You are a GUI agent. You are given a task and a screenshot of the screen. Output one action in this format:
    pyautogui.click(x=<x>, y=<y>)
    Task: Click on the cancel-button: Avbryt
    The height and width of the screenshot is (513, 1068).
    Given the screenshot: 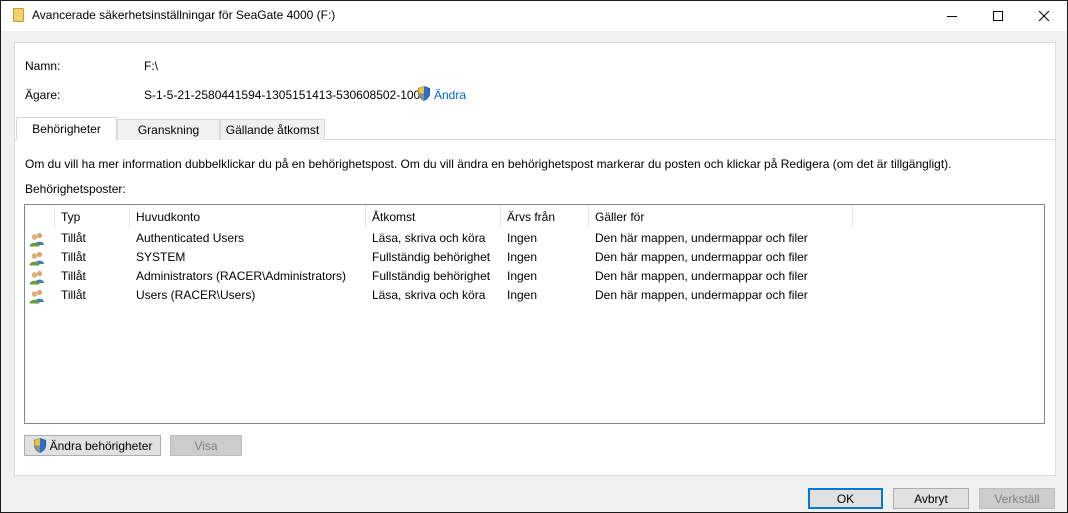 What is the action you would take?
    pyautogui.click(x=931, y=498)
    